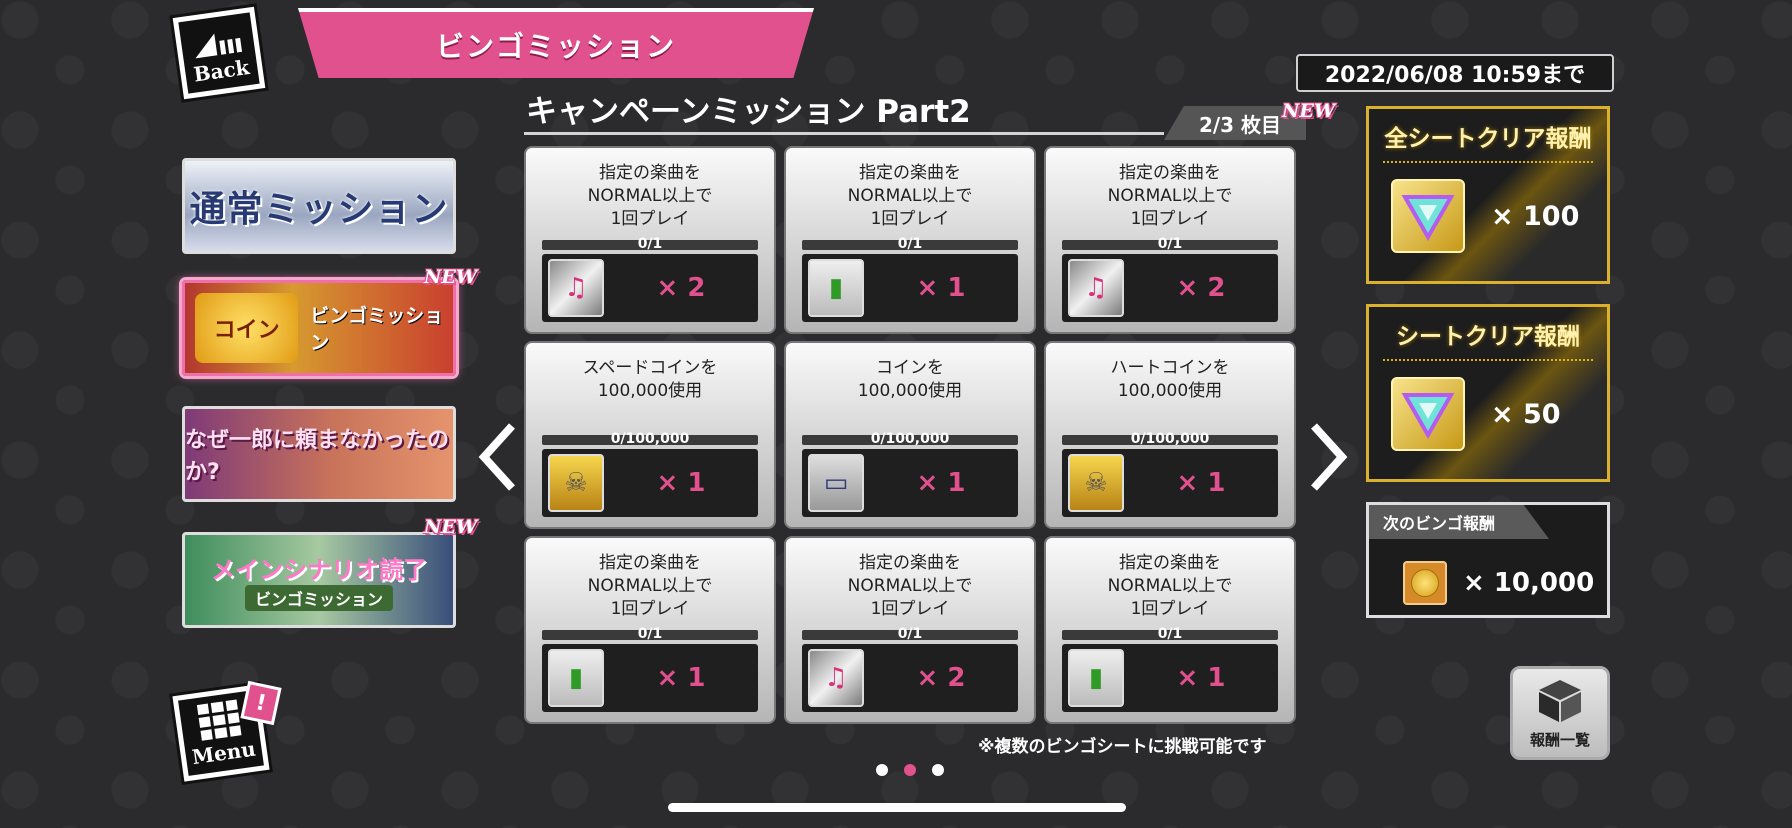 The height and width of the screenshot is (828, 1792). Describe the element at coordinates (1559, 739) in the screenshot. I see `reward-list-label: 報酬一覧` at that location.